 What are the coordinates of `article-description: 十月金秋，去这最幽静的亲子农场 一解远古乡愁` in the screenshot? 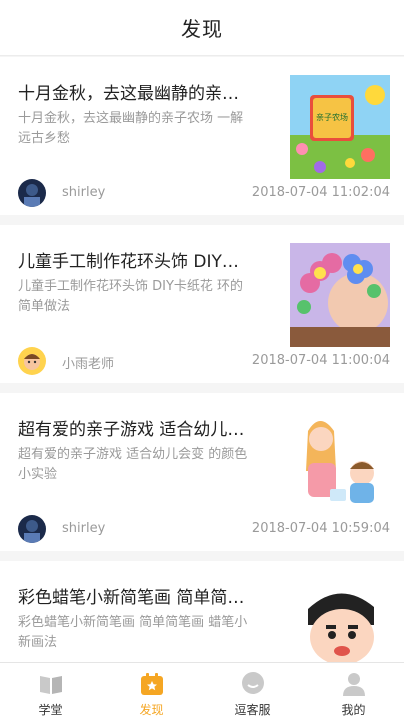 It's located at (131, 128).